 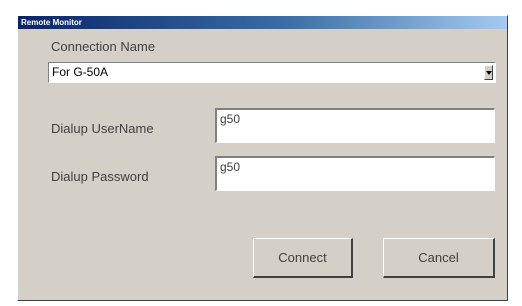 I want to click on dropdown-button, so click(x=488, y=72).